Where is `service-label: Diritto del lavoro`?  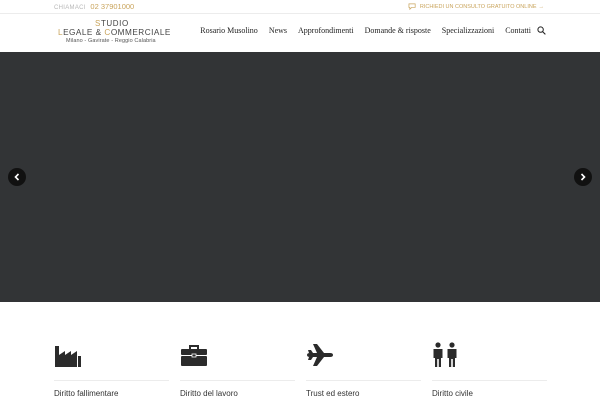
service-label: Diritto del lavoro is located at coordinates (209, 393).